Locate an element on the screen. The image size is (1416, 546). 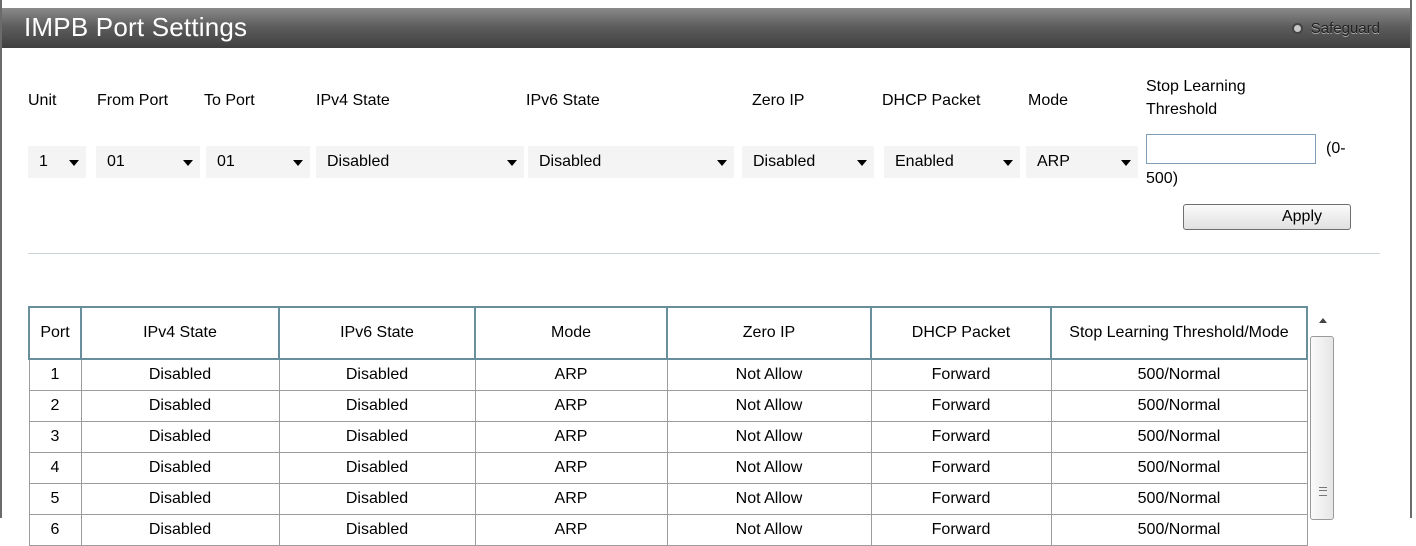
dhcp-packet-label: DHCP Packet is located at coordinates (931, 100).